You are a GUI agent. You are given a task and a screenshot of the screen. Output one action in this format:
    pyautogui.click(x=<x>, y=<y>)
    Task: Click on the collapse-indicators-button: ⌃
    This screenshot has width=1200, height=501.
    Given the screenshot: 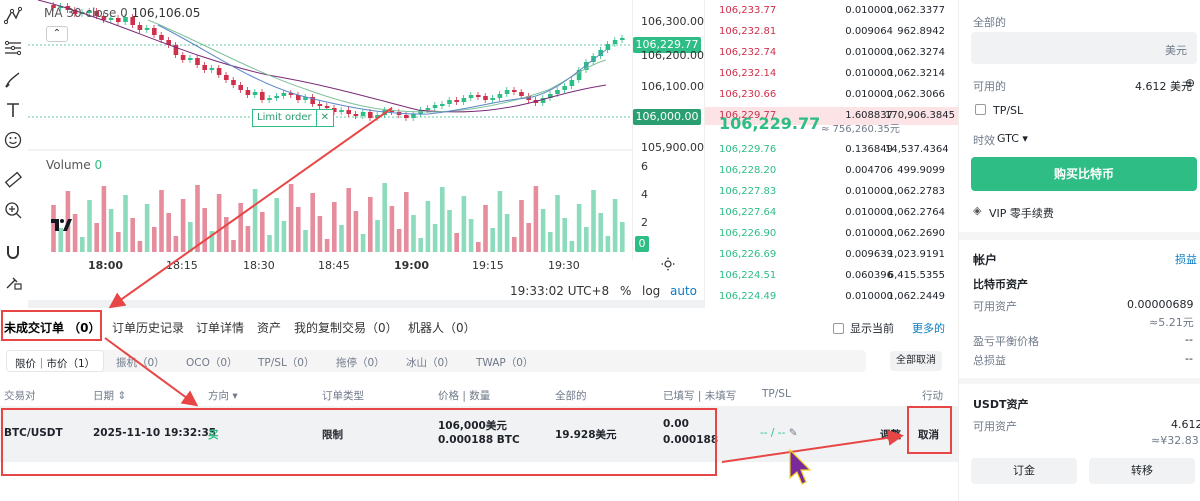 What is the action you would take?
    pyautogui.click(x=57, y=34)
    